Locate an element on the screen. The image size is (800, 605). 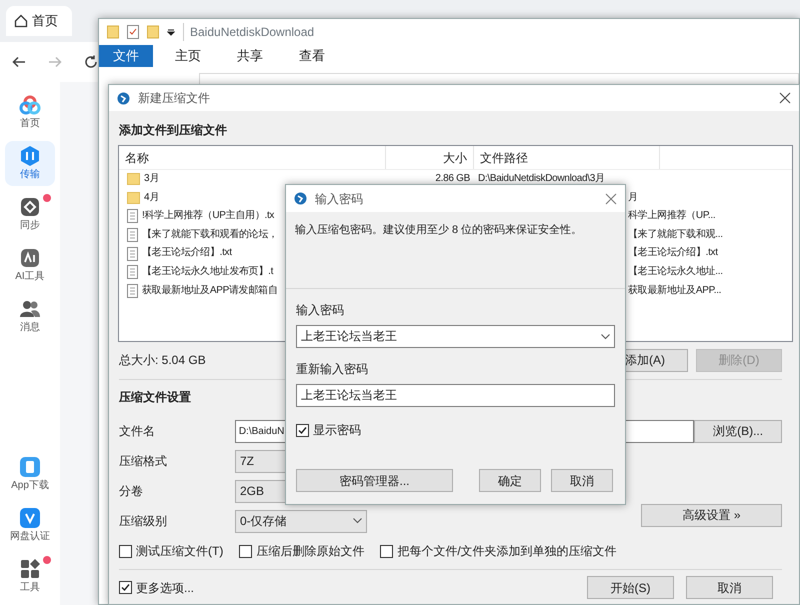
dialog-button: 开始(S) is located at coordinates (630, 587).